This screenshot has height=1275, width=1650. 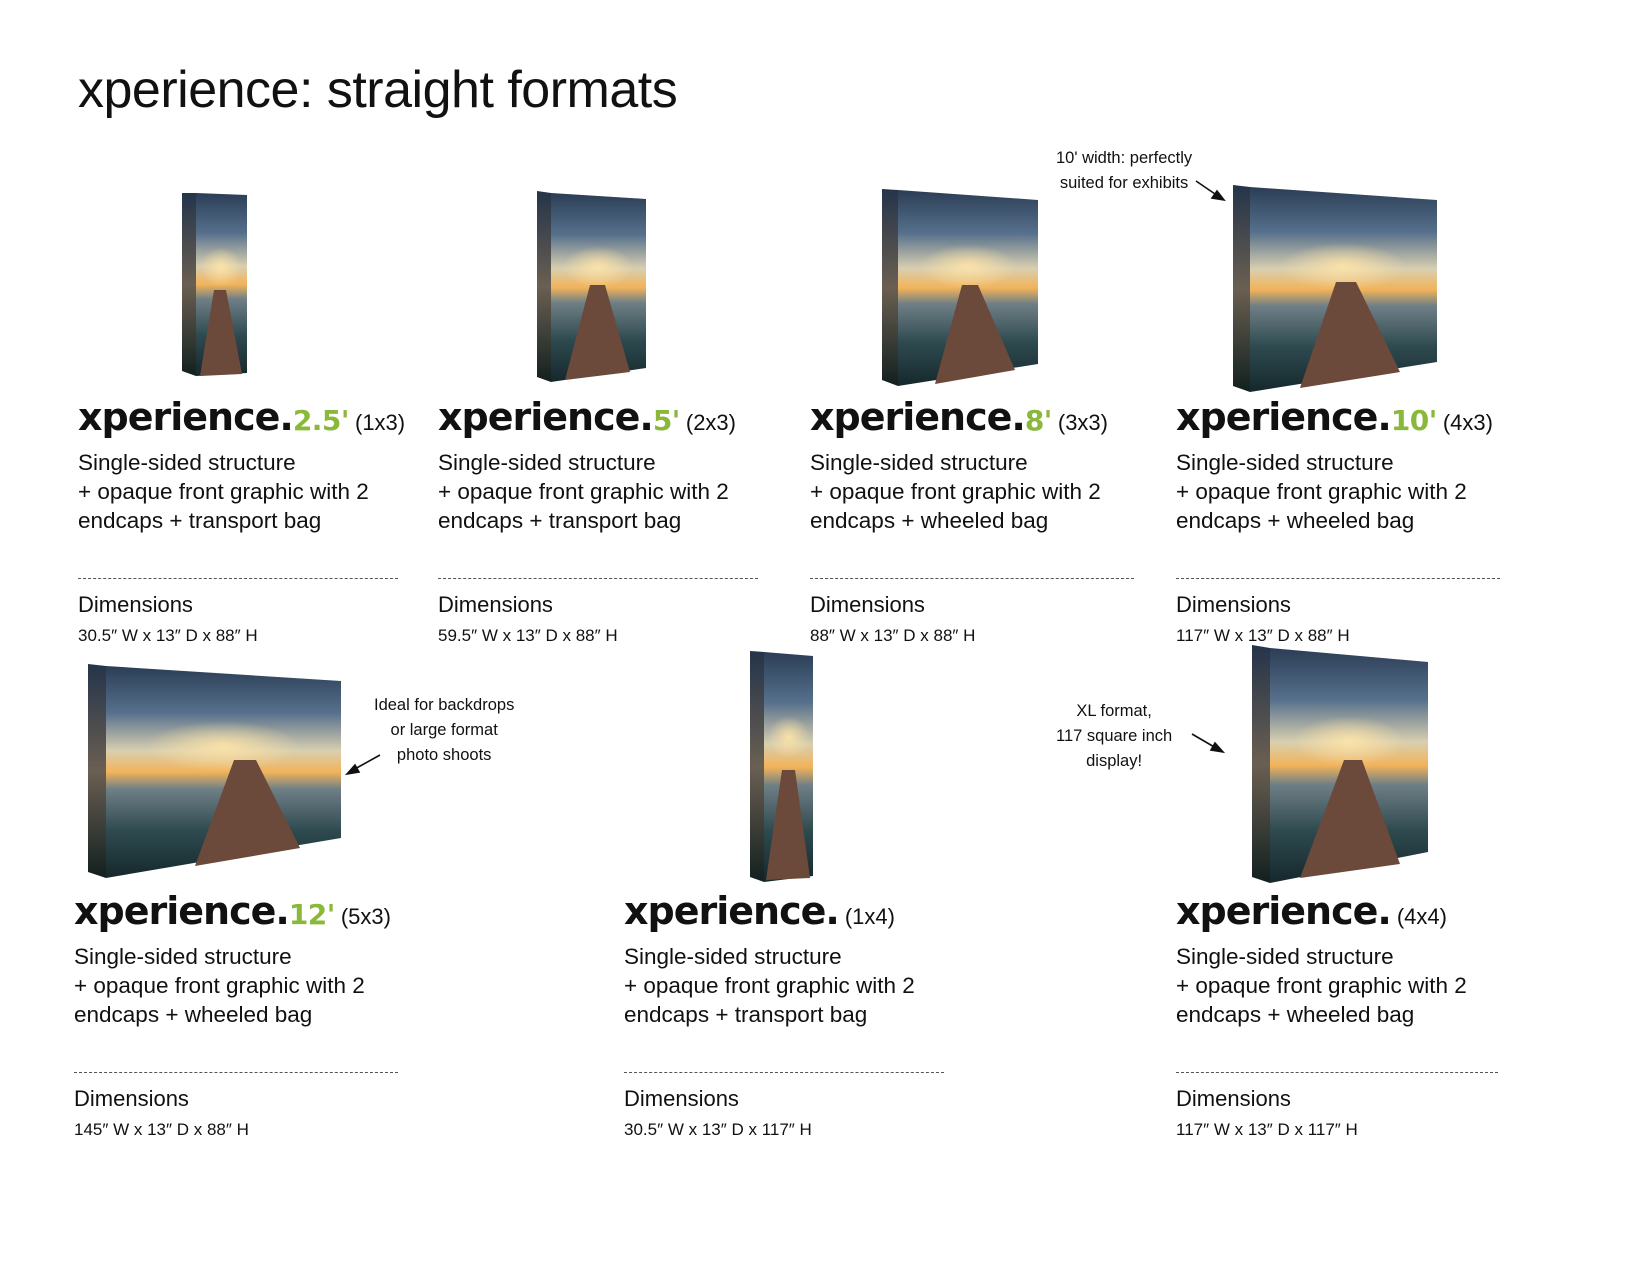 I want to click on size-label: 10', so click(x=1414, y=420).